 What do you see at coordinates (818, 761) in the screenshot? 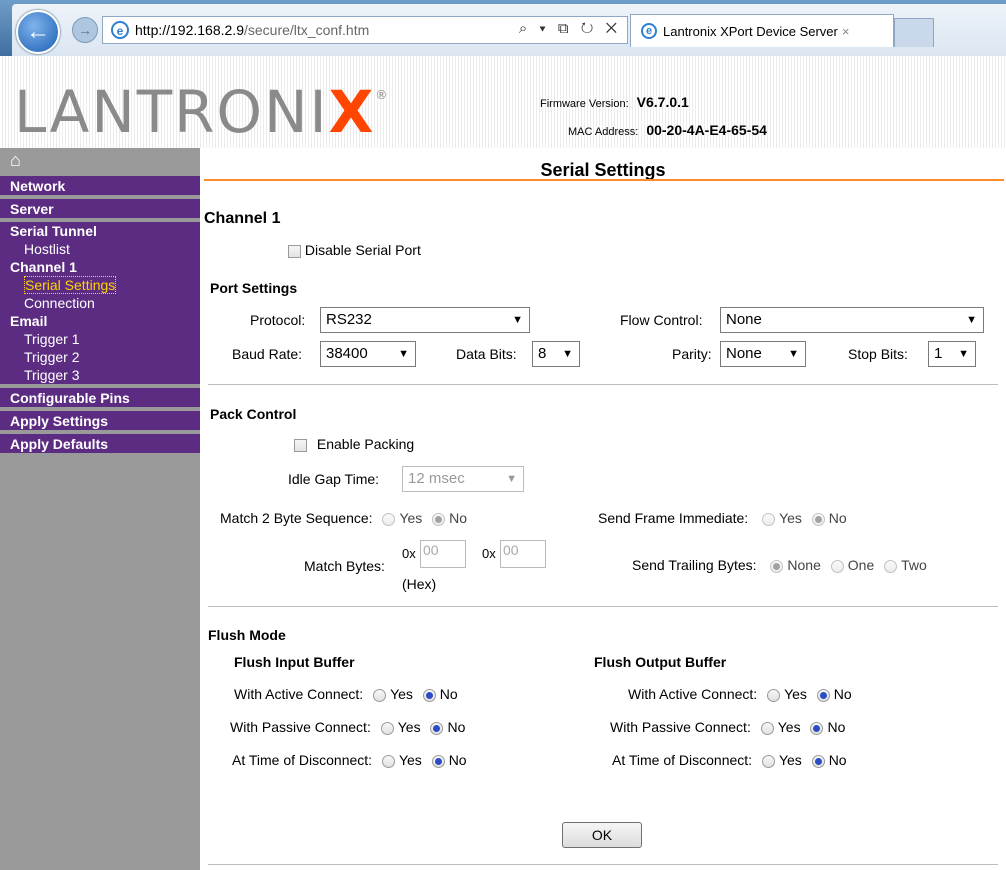
I see `output-disconnect-no-radio` at bounding box center [818, 761].